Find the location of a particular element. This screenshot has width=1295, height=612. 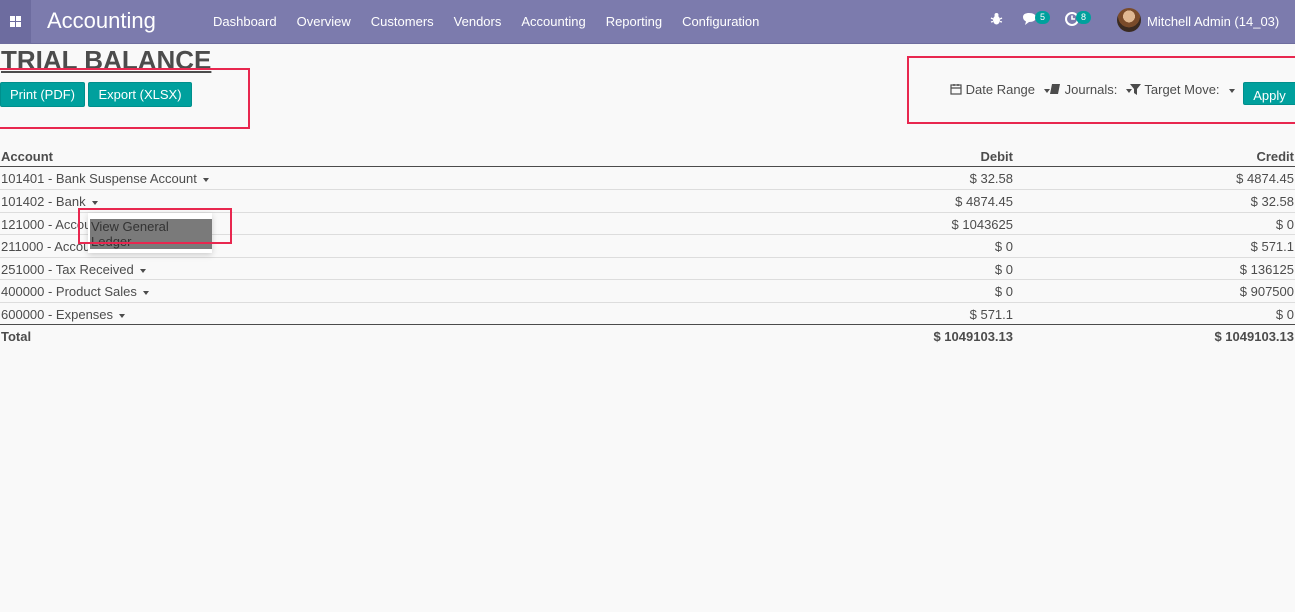

account-cell: 600000 - Expenses is located at coordinates (63, 314).